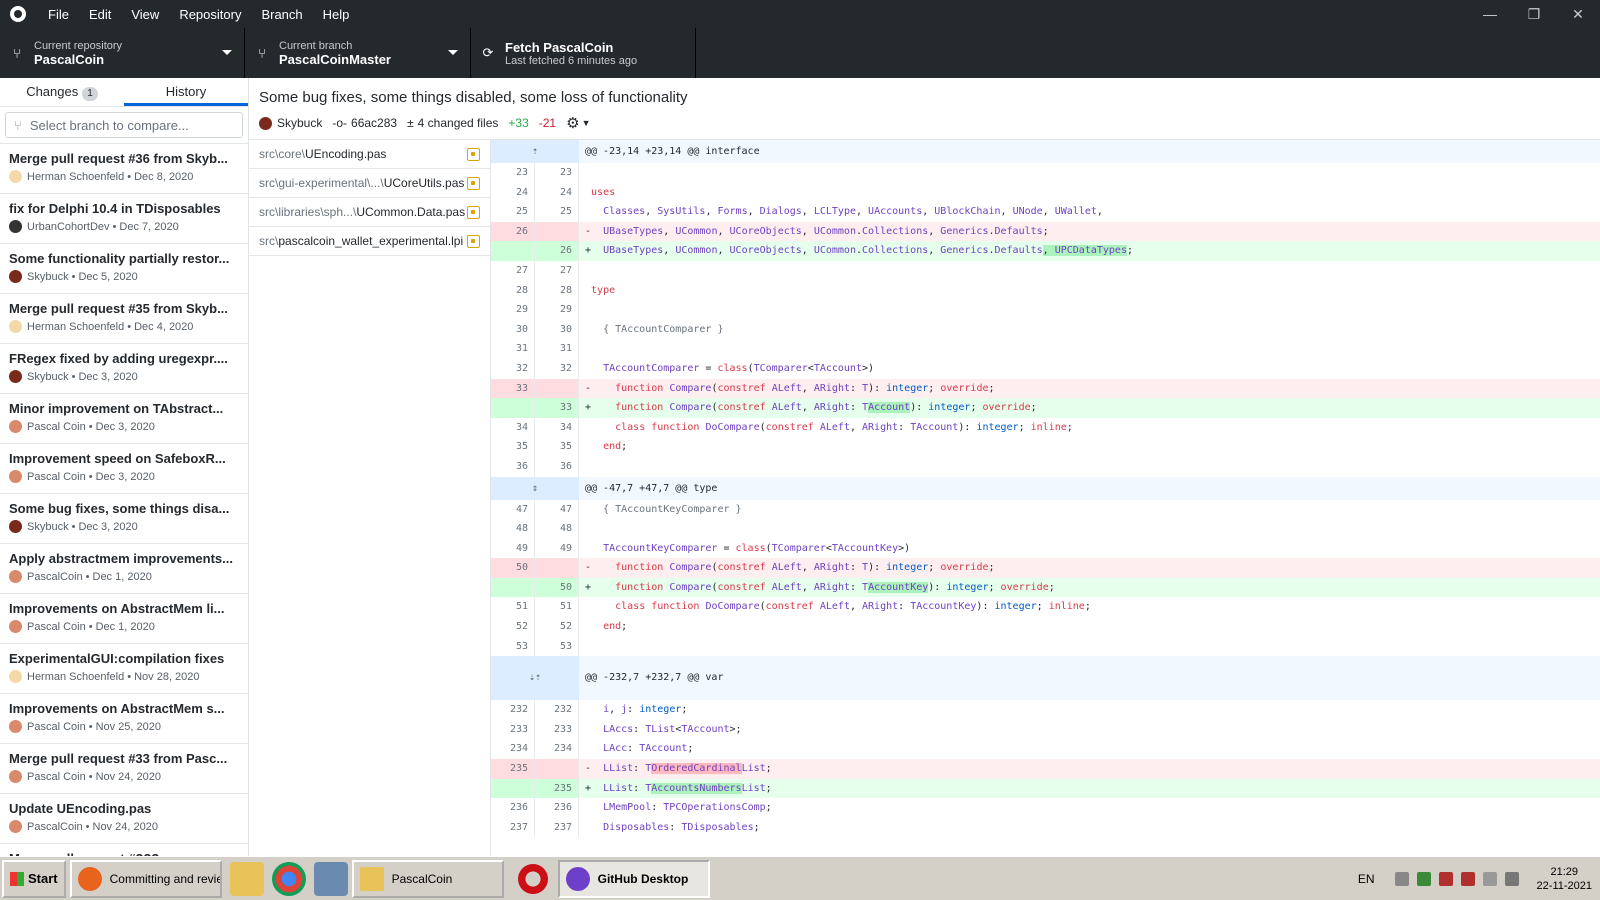 The image size is (1600, 900). I want to click on diff-line-context: 233 233 LAccs: TList<TAccount>;, so click(1045, 729).